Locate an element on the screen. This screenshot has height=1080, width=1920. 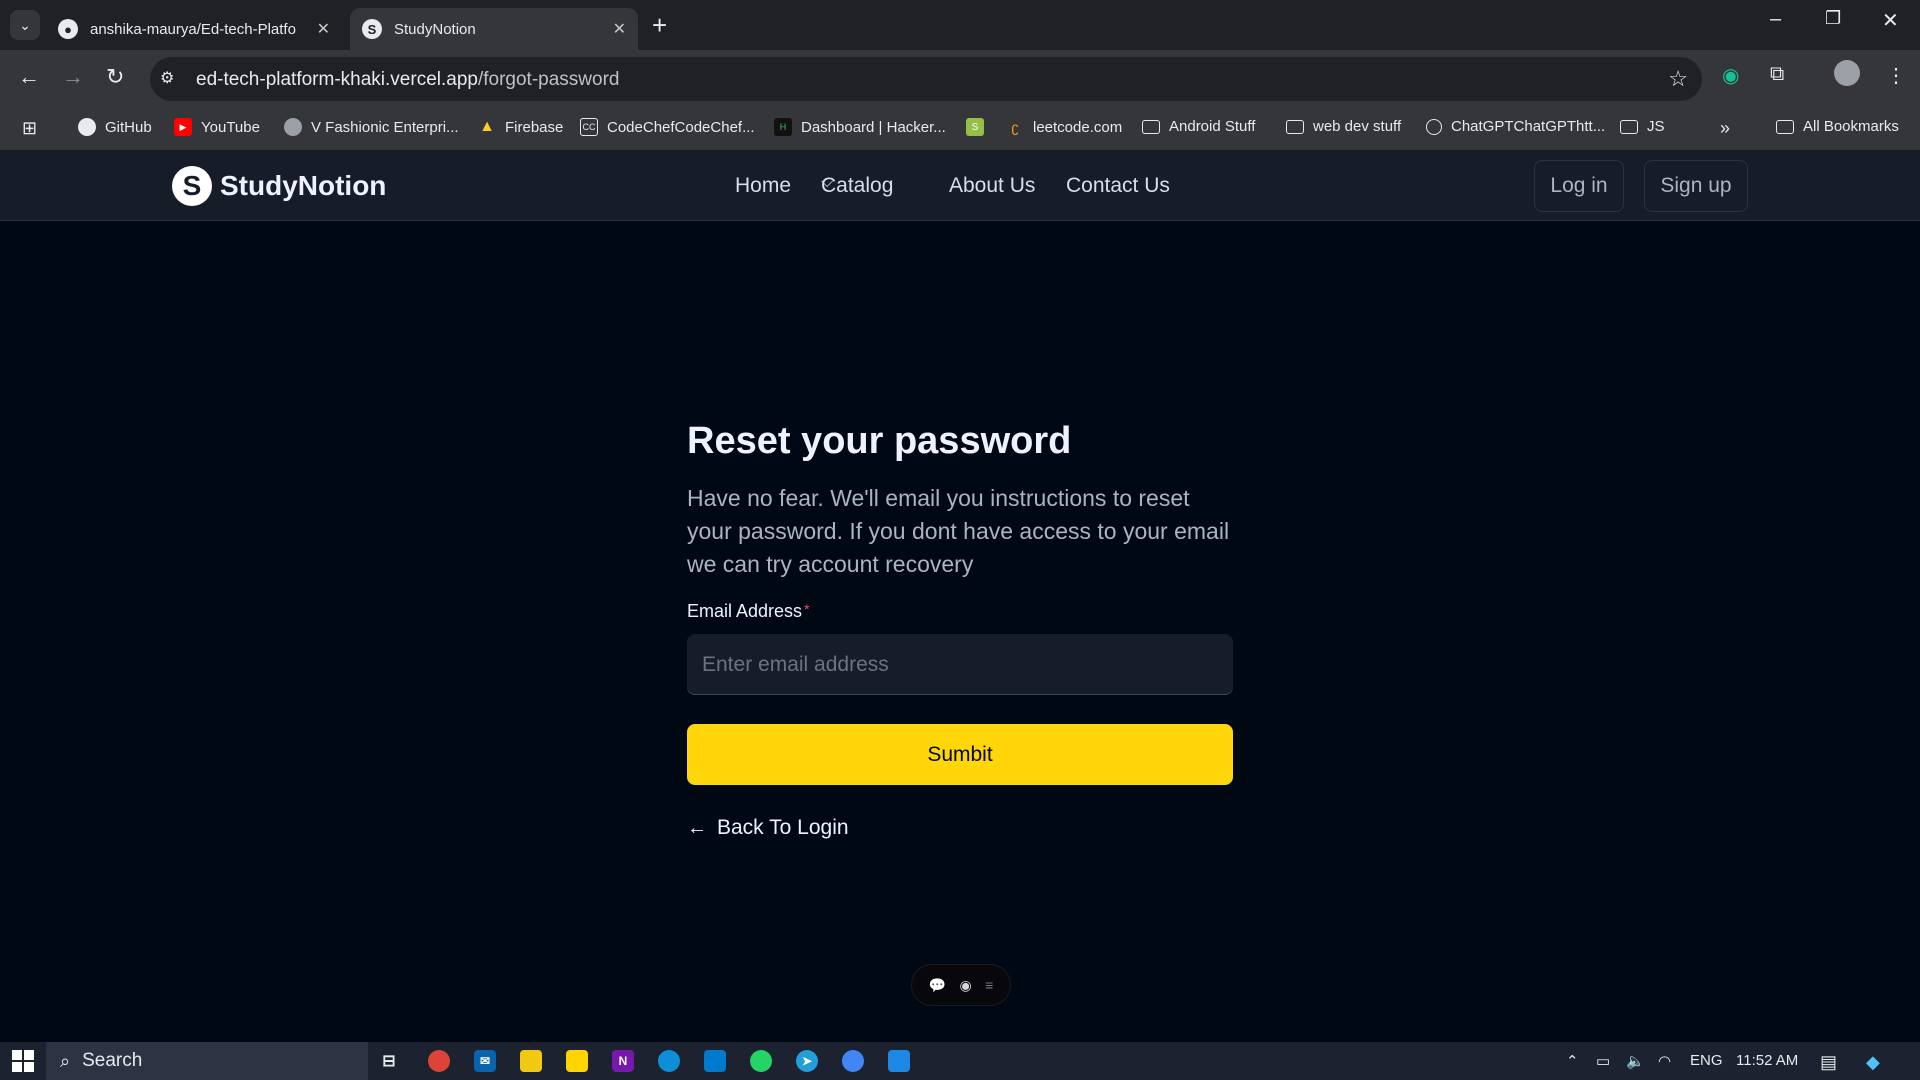
mail-icon: ✉ is located at coordinates (485, 1061).